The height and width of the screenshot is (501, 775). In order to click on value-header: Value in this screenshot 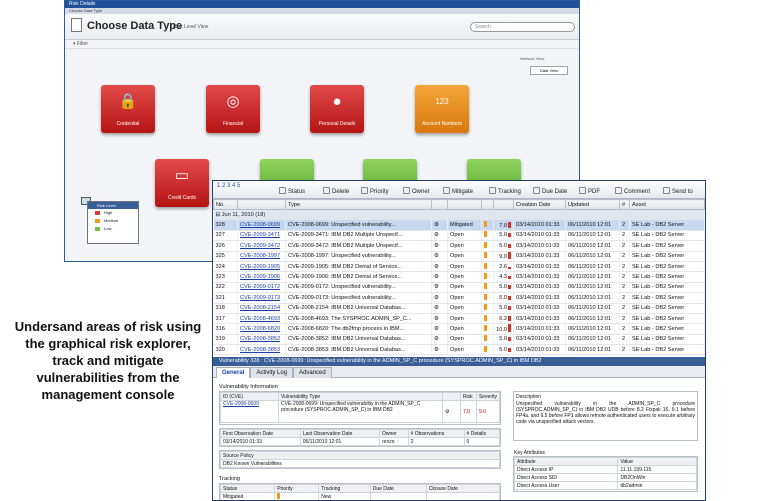, I will do `click(657, 461)`.